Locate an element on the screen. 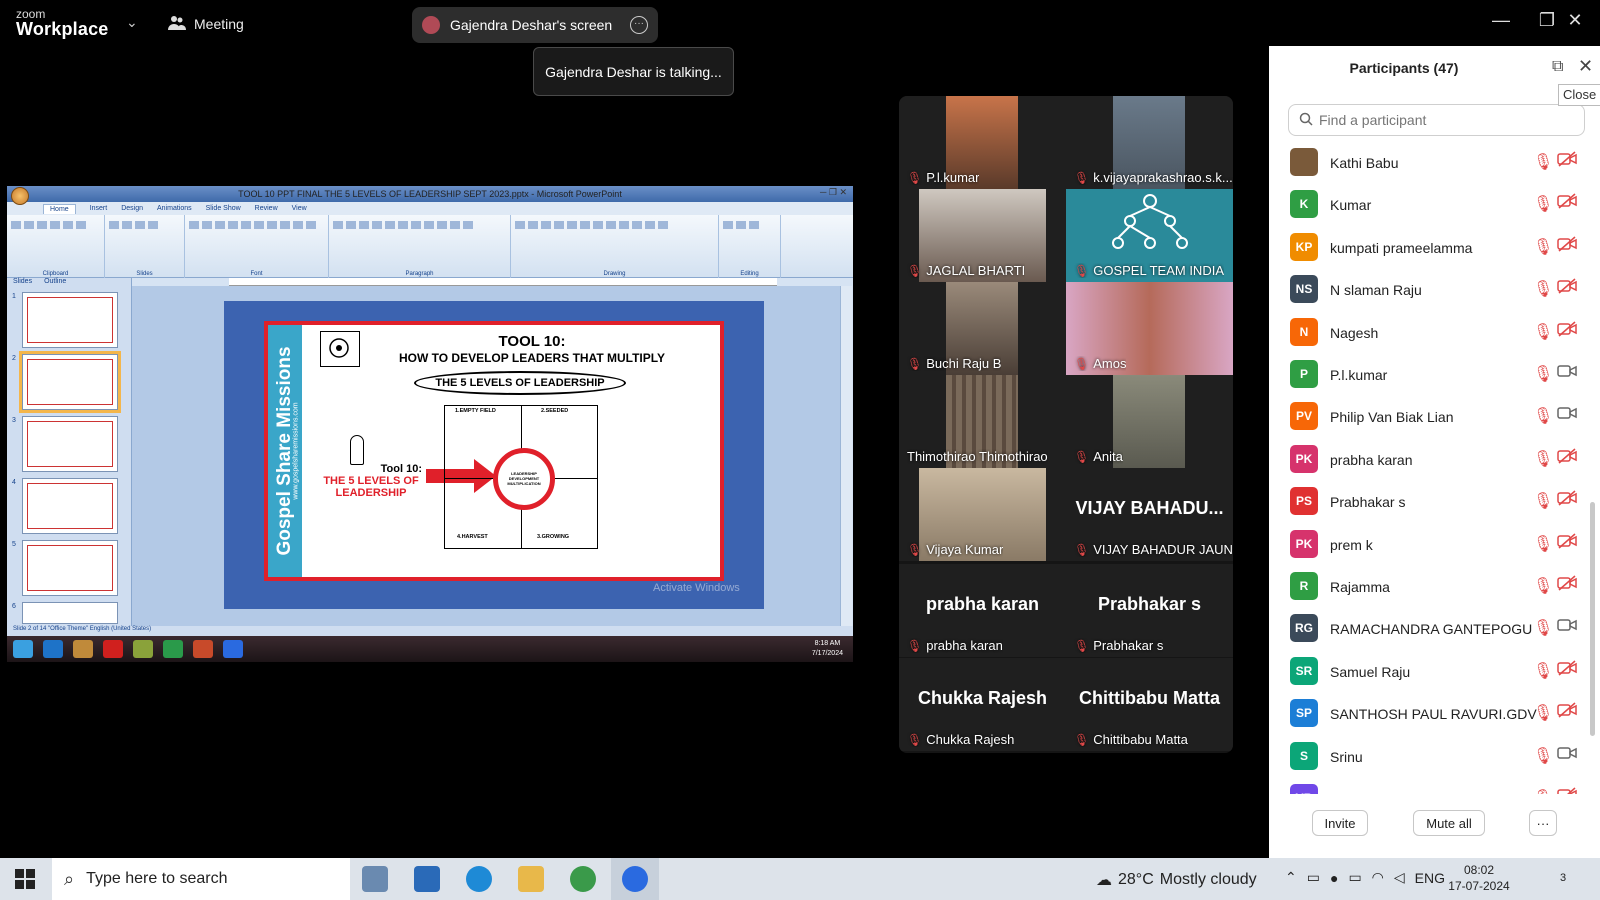 The height and width of the screenshot is (900, 1600). wifi-icon: ◠ is located at coordinates (1378, 877).